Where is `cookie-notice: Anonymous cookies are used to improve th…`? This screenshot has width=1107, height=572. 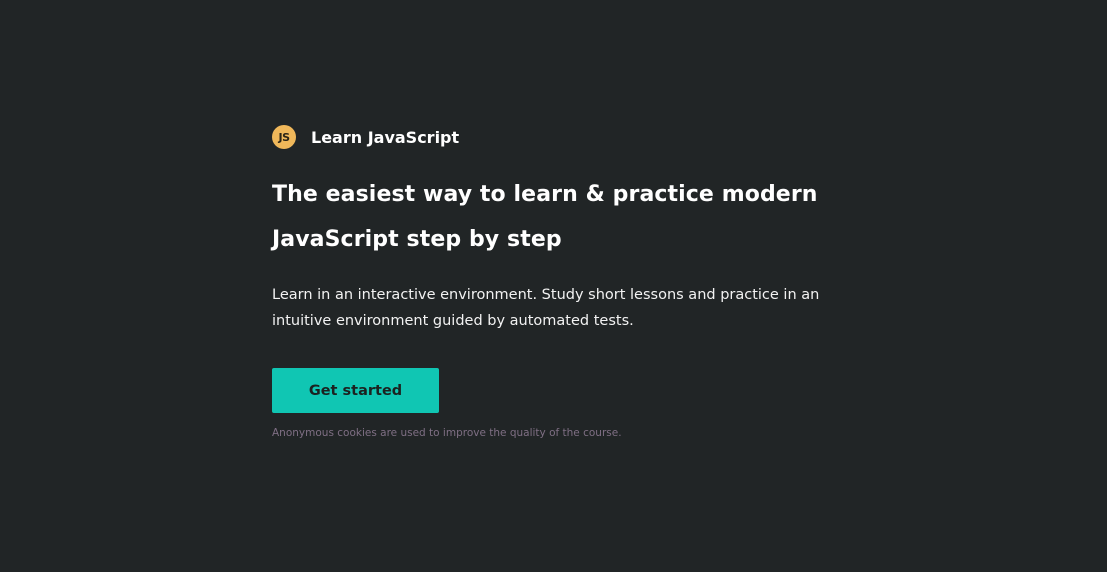 cookie-notice: Anonymous cookies are used to improve th… is located at coordinates (447, 433).